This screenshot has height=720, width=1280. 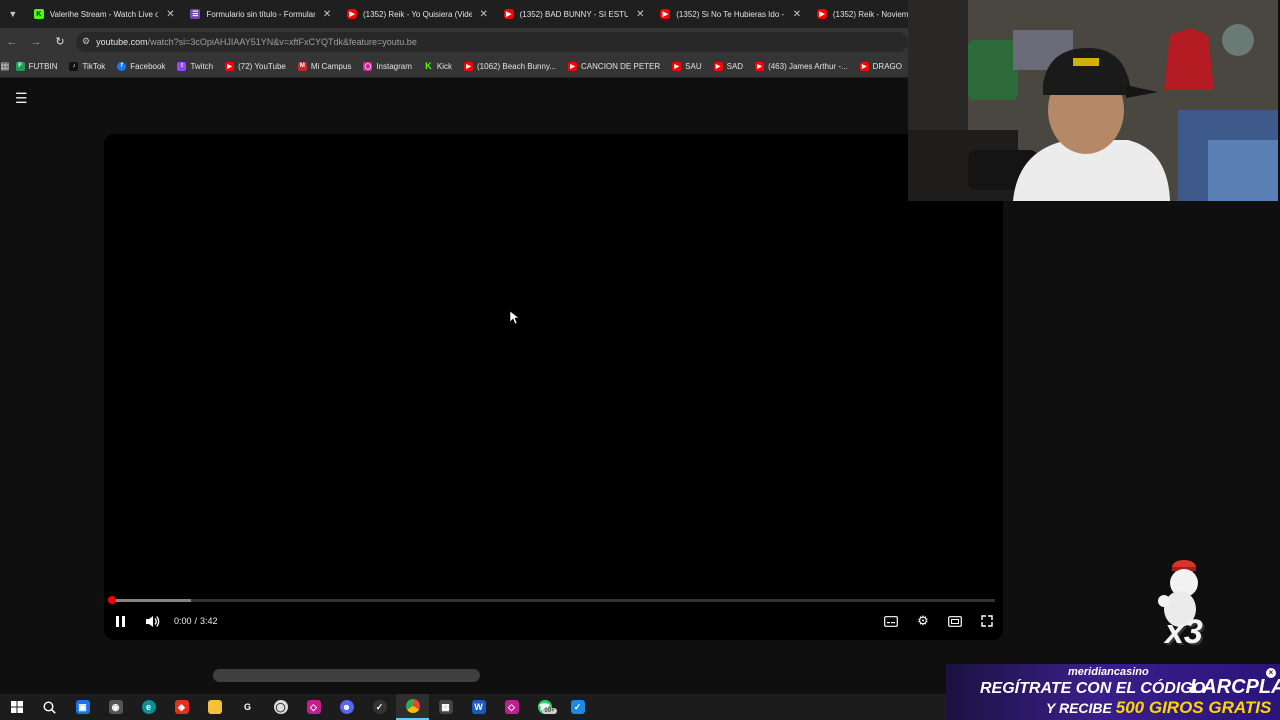 I want to click on bookmark-youtube: ▶ (72) YouTube, so click(x=255, y=66).